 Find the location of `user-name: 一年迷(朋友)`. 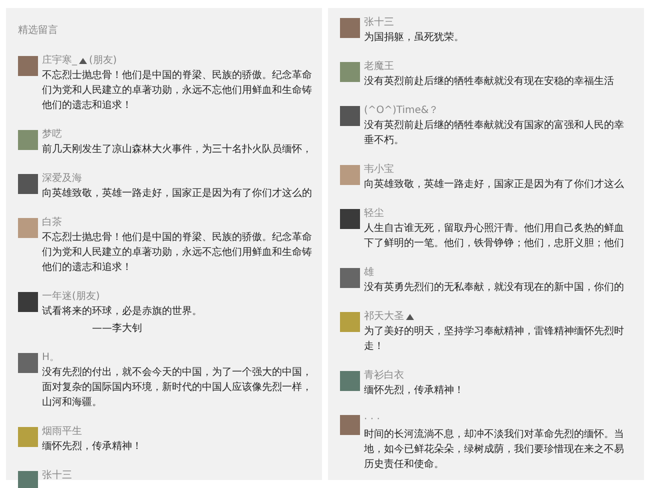

user-name: 一年迷(朋友) is located at coordinates (71, 297).